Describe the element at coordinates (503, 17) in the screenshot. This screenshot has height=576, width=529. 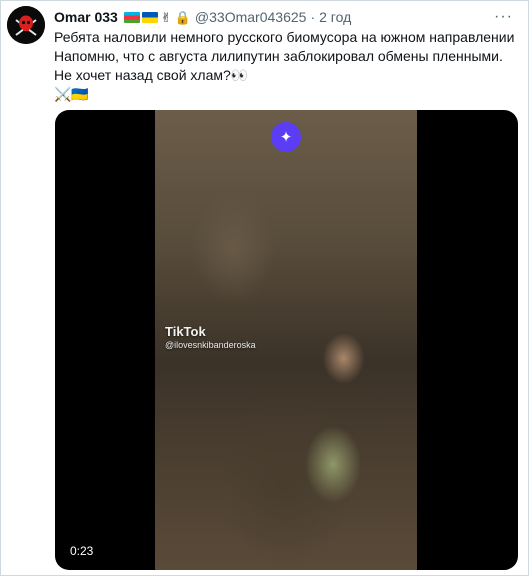
I see `more-horizontal-icon: ···` at that location.